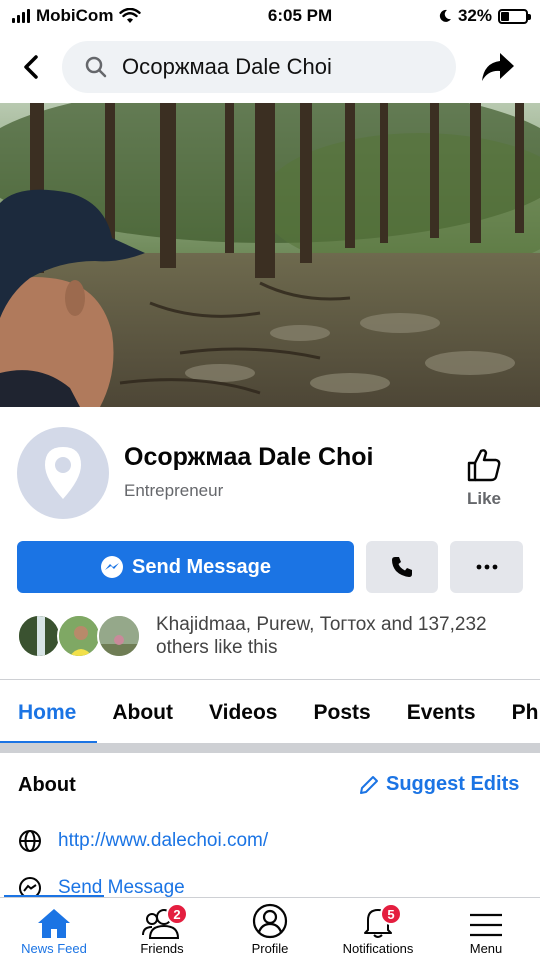 Image resolution: width=540 pixels, height=960 pixels. What do you see at coordinates (378, 948) in the screenshot?
I see `nav-label: Notifications` at bounding box center [378, 948].